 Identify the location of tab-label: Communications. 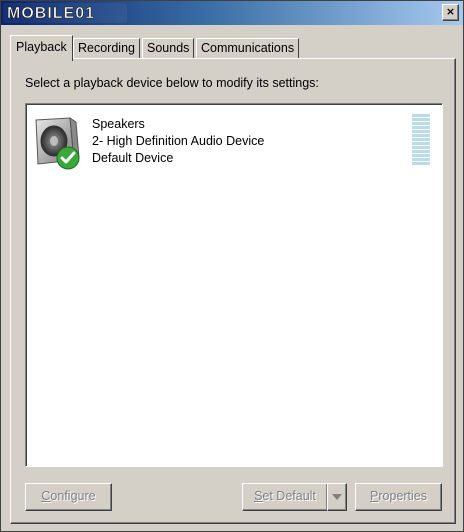
(248, 48).